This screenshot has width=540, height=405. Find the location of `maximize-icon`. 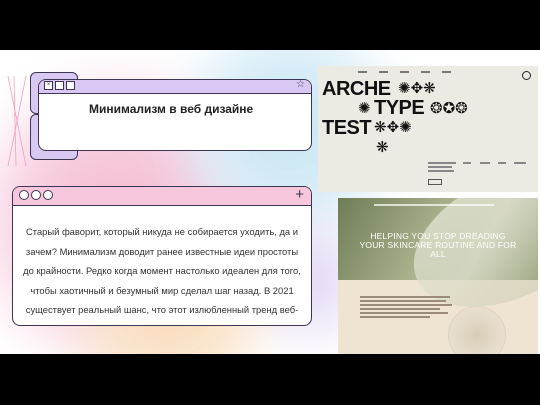

maximize-icon is located at coordinates (70, 85).